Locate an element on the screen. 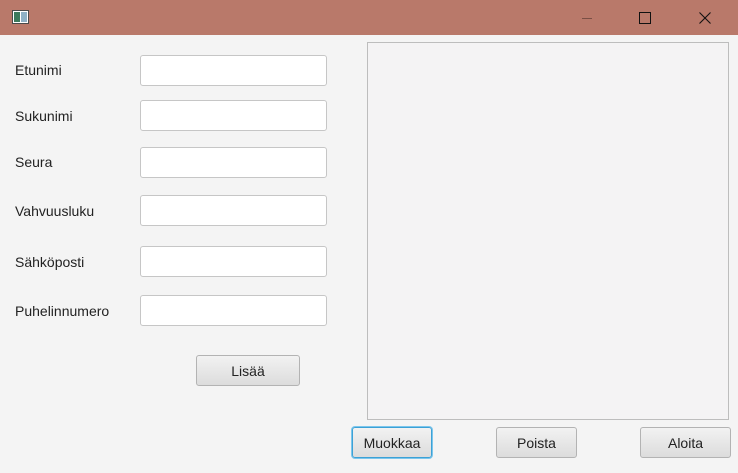  edit-button: Muokkaa is located at coordinates (392, 442).